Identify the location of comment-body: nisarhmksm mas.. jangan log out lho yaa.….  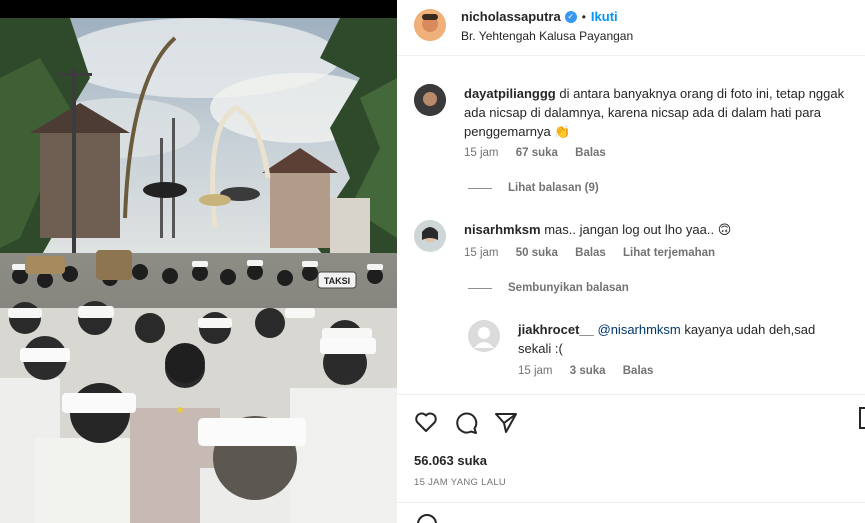
(659, 229).